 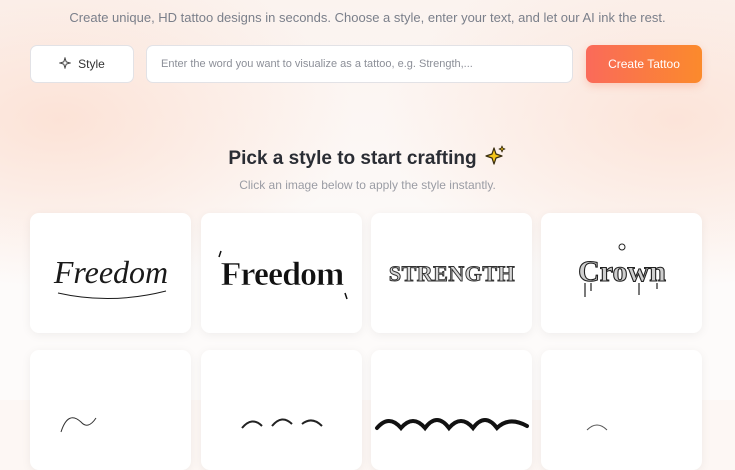 What do you see at coordinates (621, 270) in the screenshot?
I see `style-preview-ornate: Crown` at bounding box center [621, 270].